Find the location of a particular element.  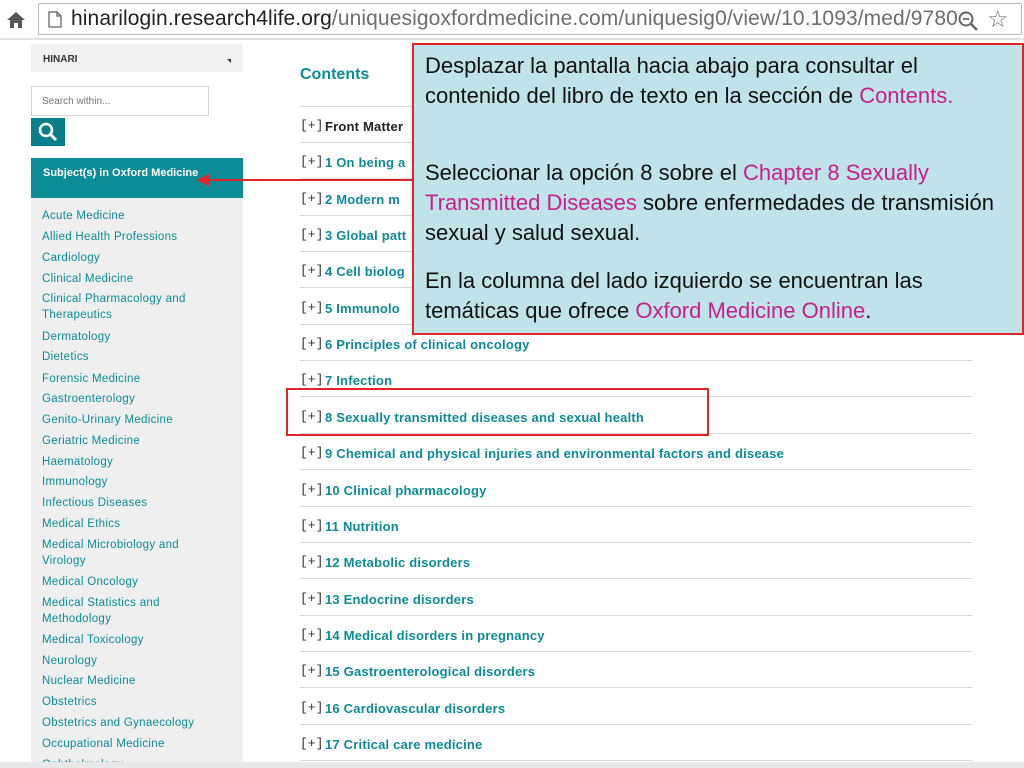

toc-row-label: Front Matter is located at coordinates (364, 126).